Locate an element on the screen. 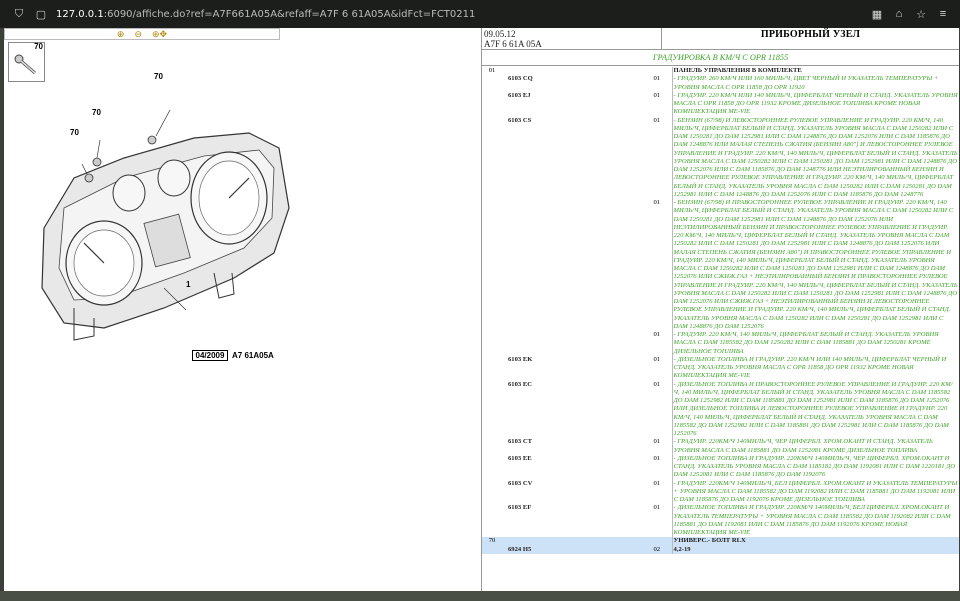 The image size is (960, 601). cell-c2: 6103 CS is located at coordinates (520, 120).